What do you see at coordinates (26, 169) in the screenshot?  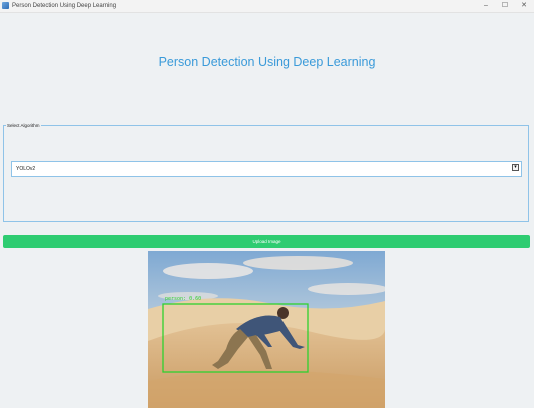 I see `algorithm-select-value: YOLOv2` at bounding box center [26, 169].